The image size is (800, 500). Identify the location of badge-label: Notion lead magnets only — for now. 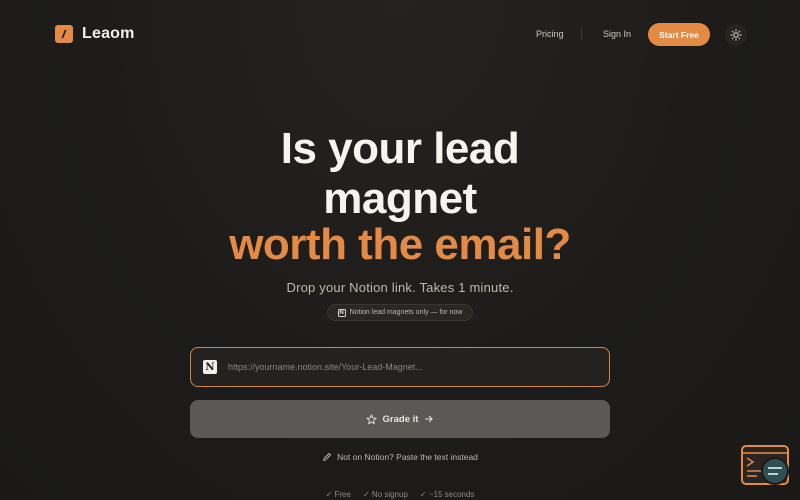
(406, 312).